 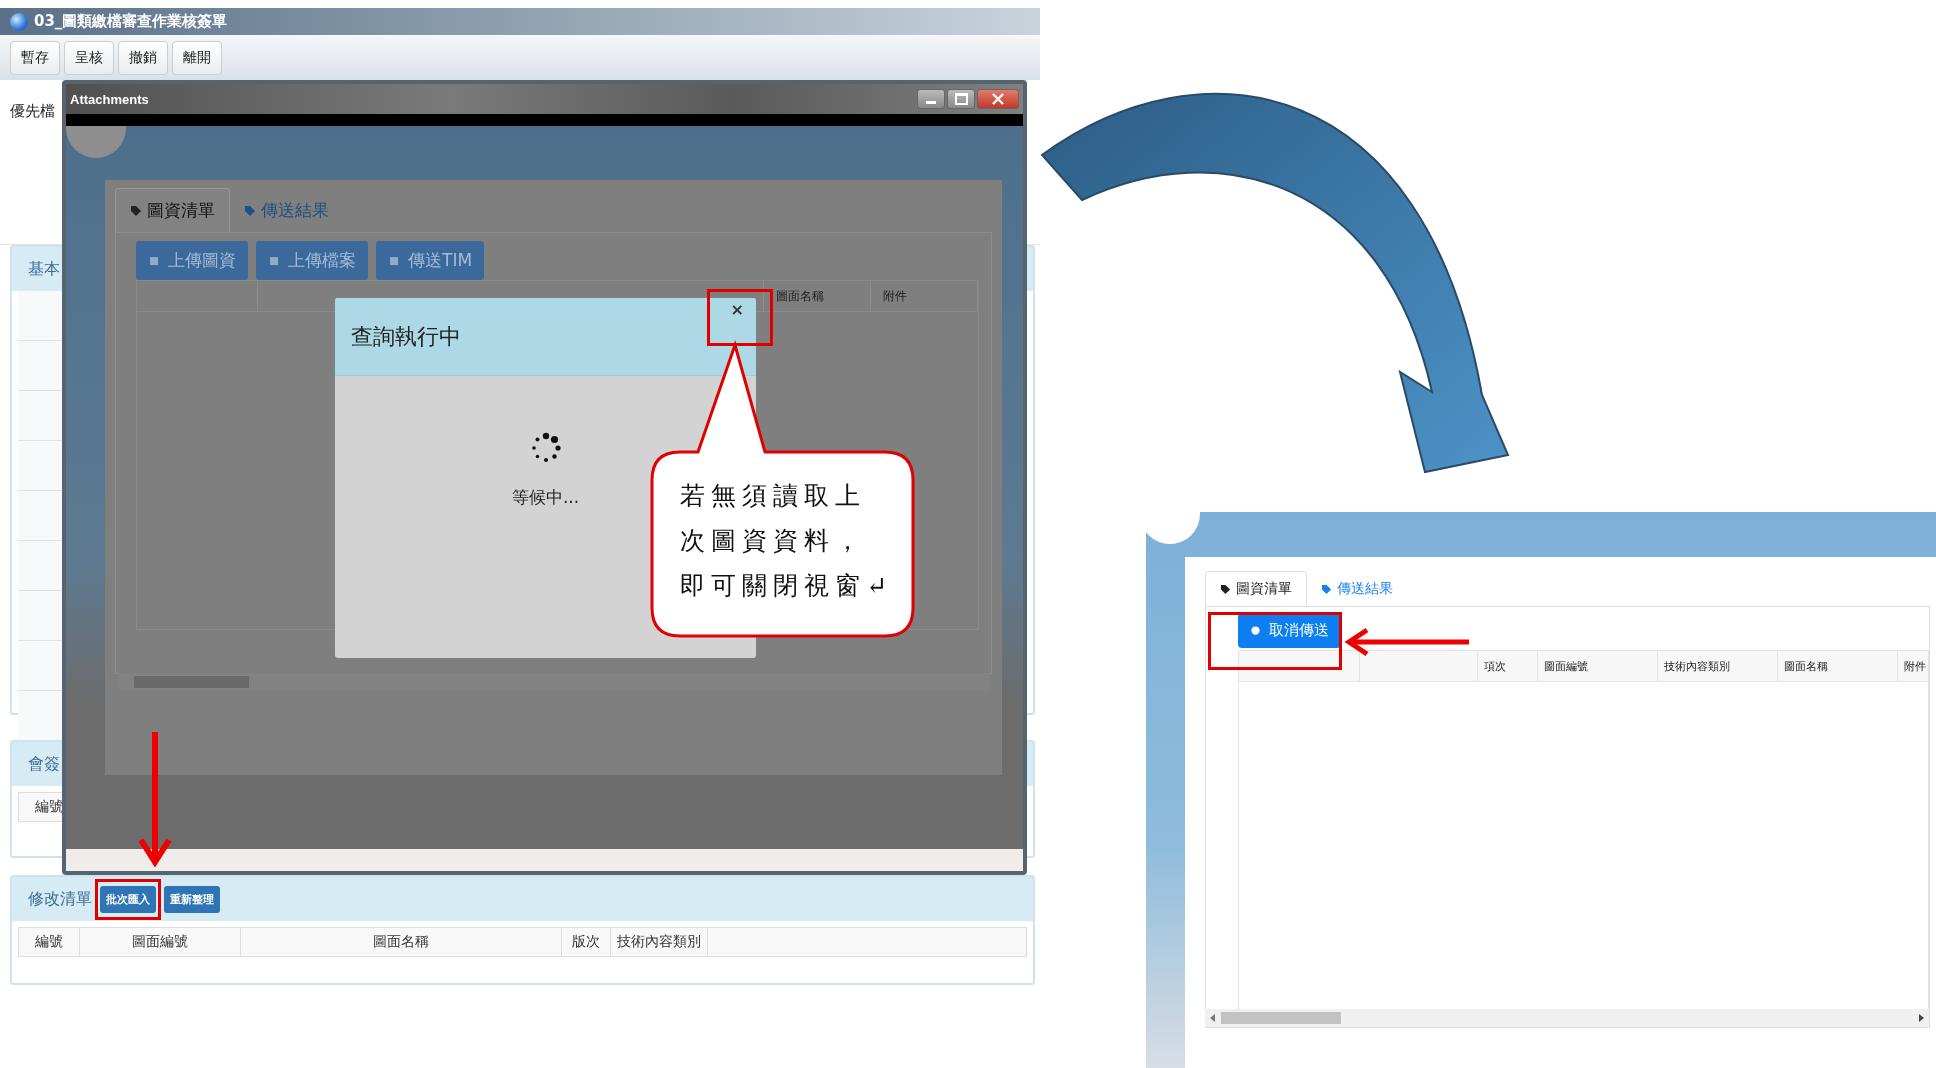 What do you see at coordinates (44, 764) in the screenshot?
I see `section-title: 會簽` at bounding box center [44, 764].